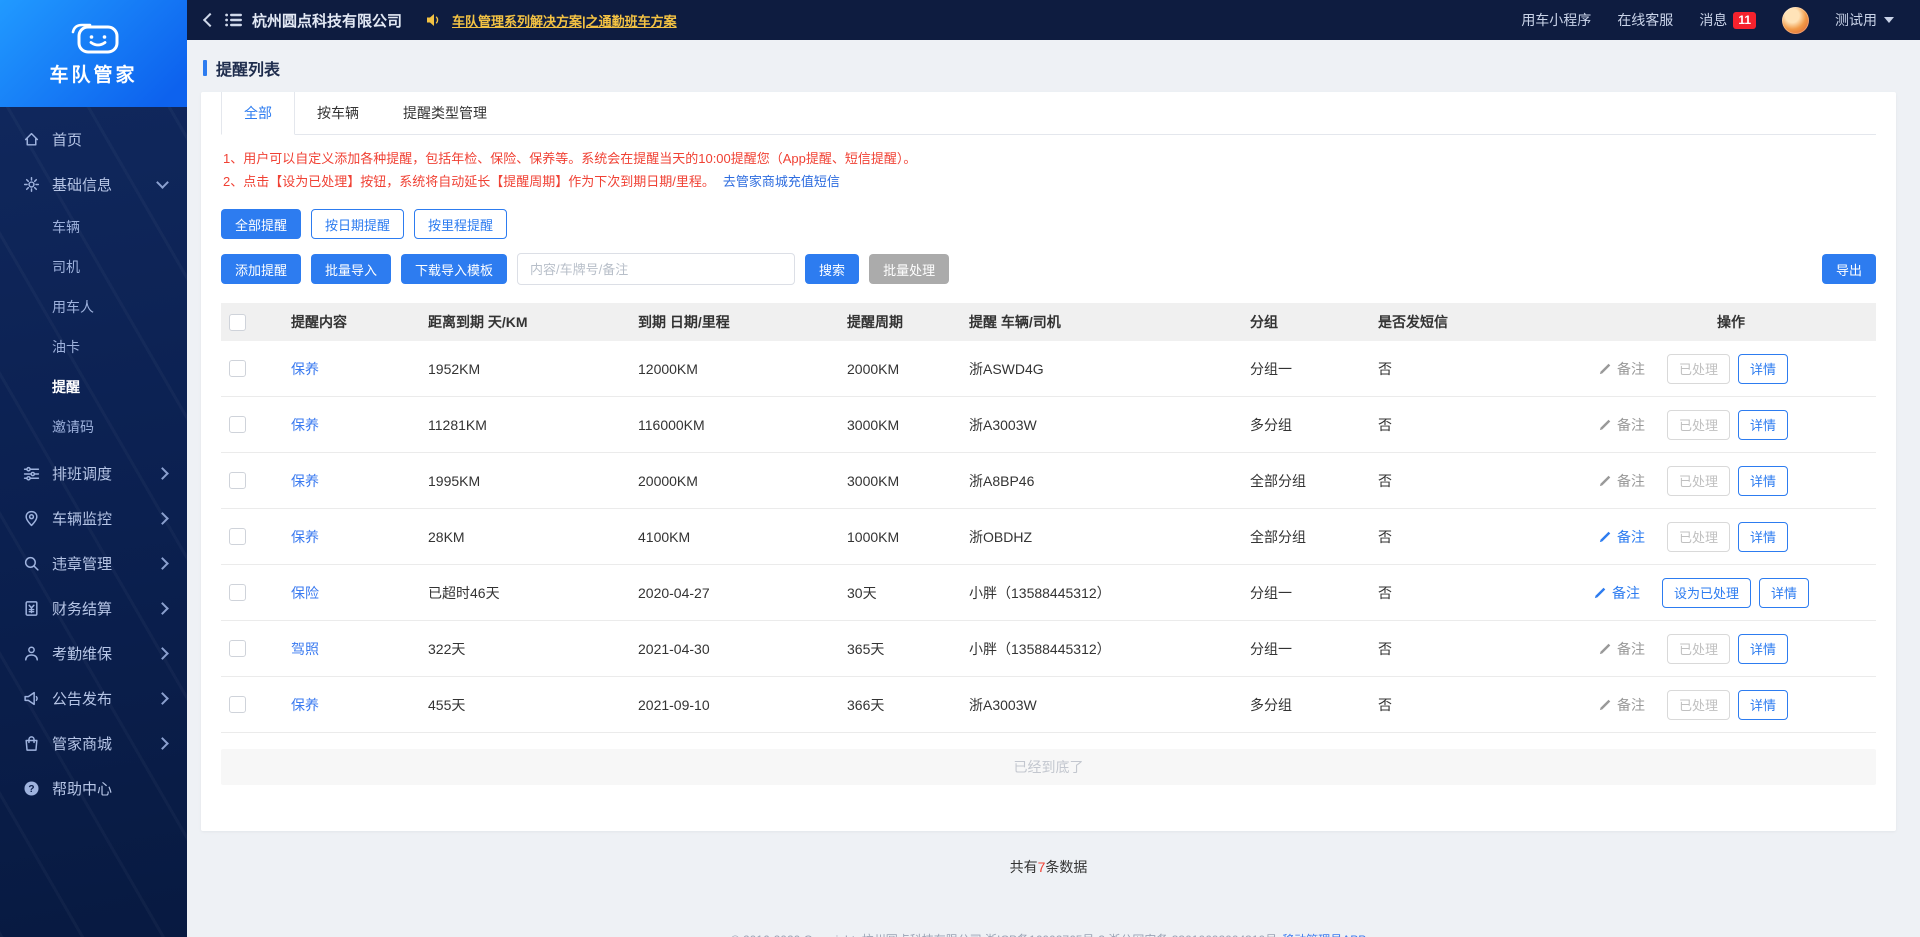 The image size is (1920, 937). Describe the element at coordinates (1306, 592) in the screenshot. I see `cell-group: 分组一` at that location.